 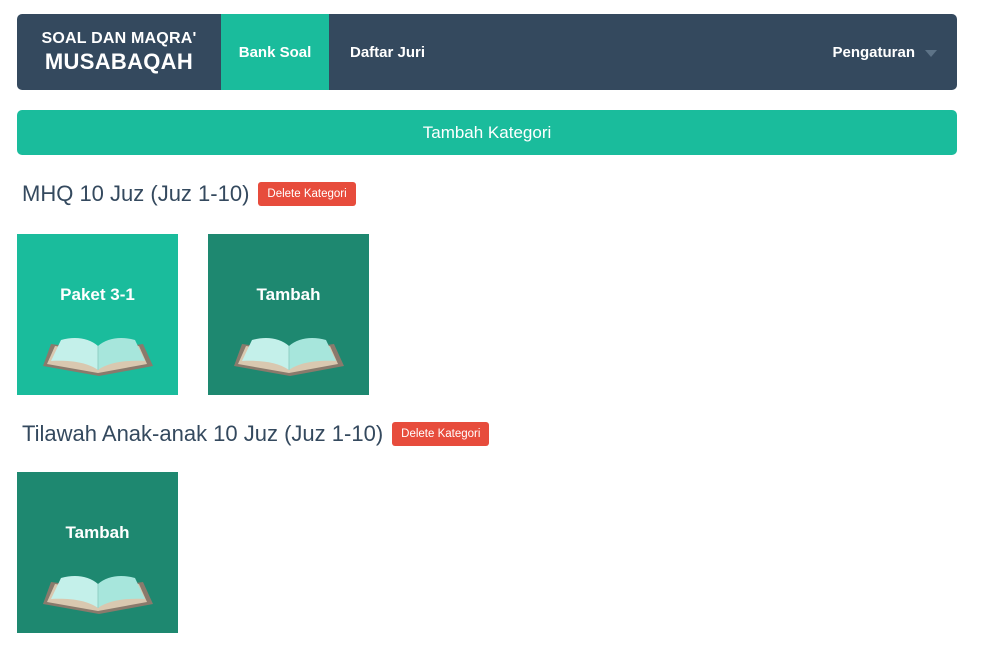 I want to click on category-title: MHQ 10 Juz (Juz 1-10), so click(x=136, y=193).